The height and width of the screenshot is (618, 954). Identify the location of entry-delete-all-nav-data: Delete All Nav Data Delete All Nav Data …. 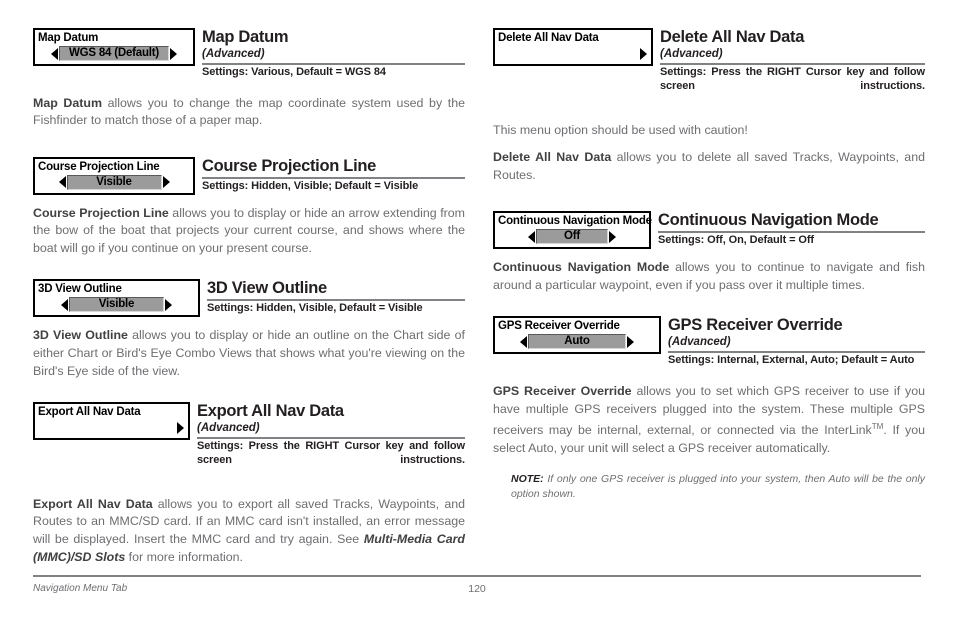
(709, 67).